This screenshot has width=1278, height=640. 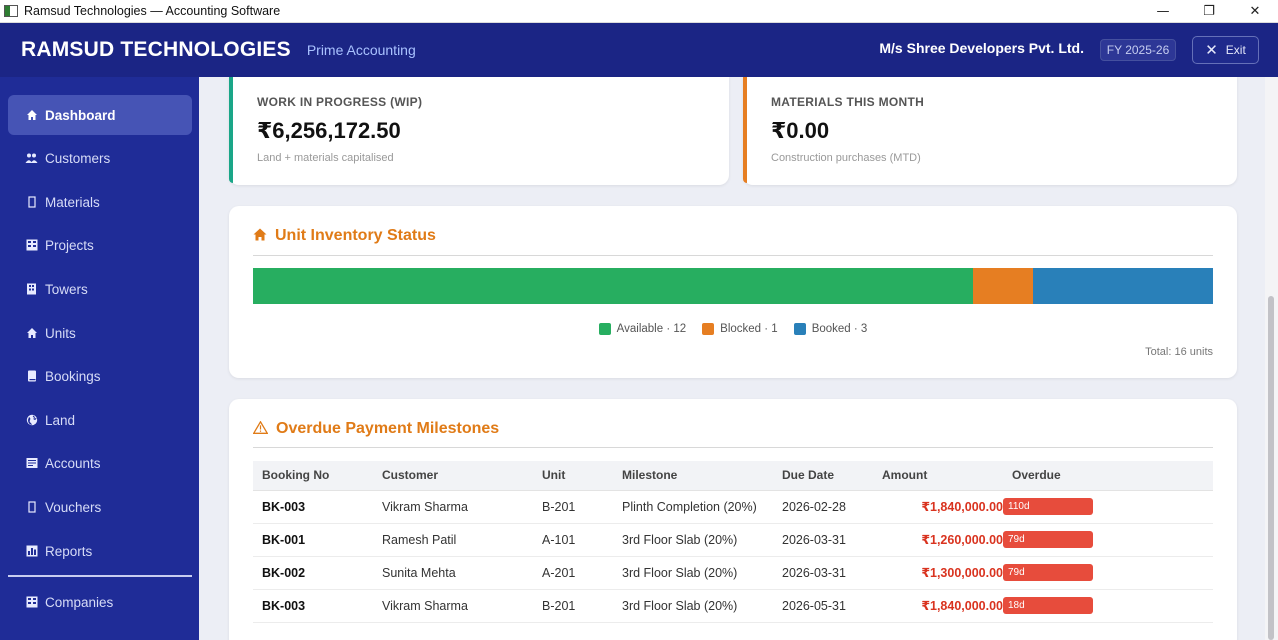 I want to click on window-controls: — ❐ ✕, so click(x=1209, y=11).